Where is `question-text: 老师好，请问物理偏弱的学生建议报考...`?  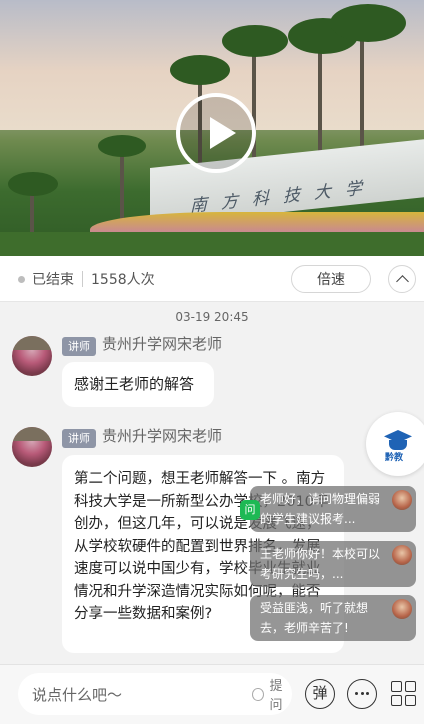
question-text: 老师好，请问物理偏弱的学生建议报考... is located at coordinates (320, 509).